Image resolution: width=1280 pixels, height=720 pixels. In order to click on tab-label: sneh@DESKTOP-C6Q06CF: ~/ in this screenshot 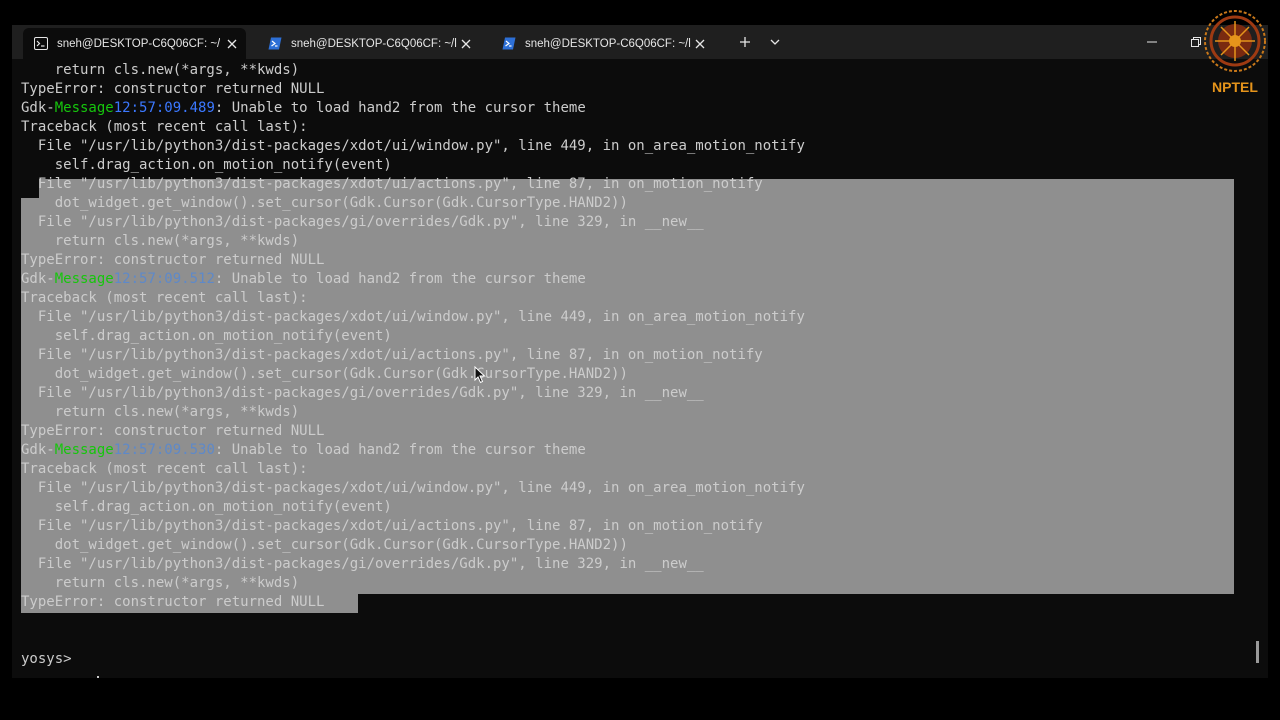, I will do `click(139, 43)`.